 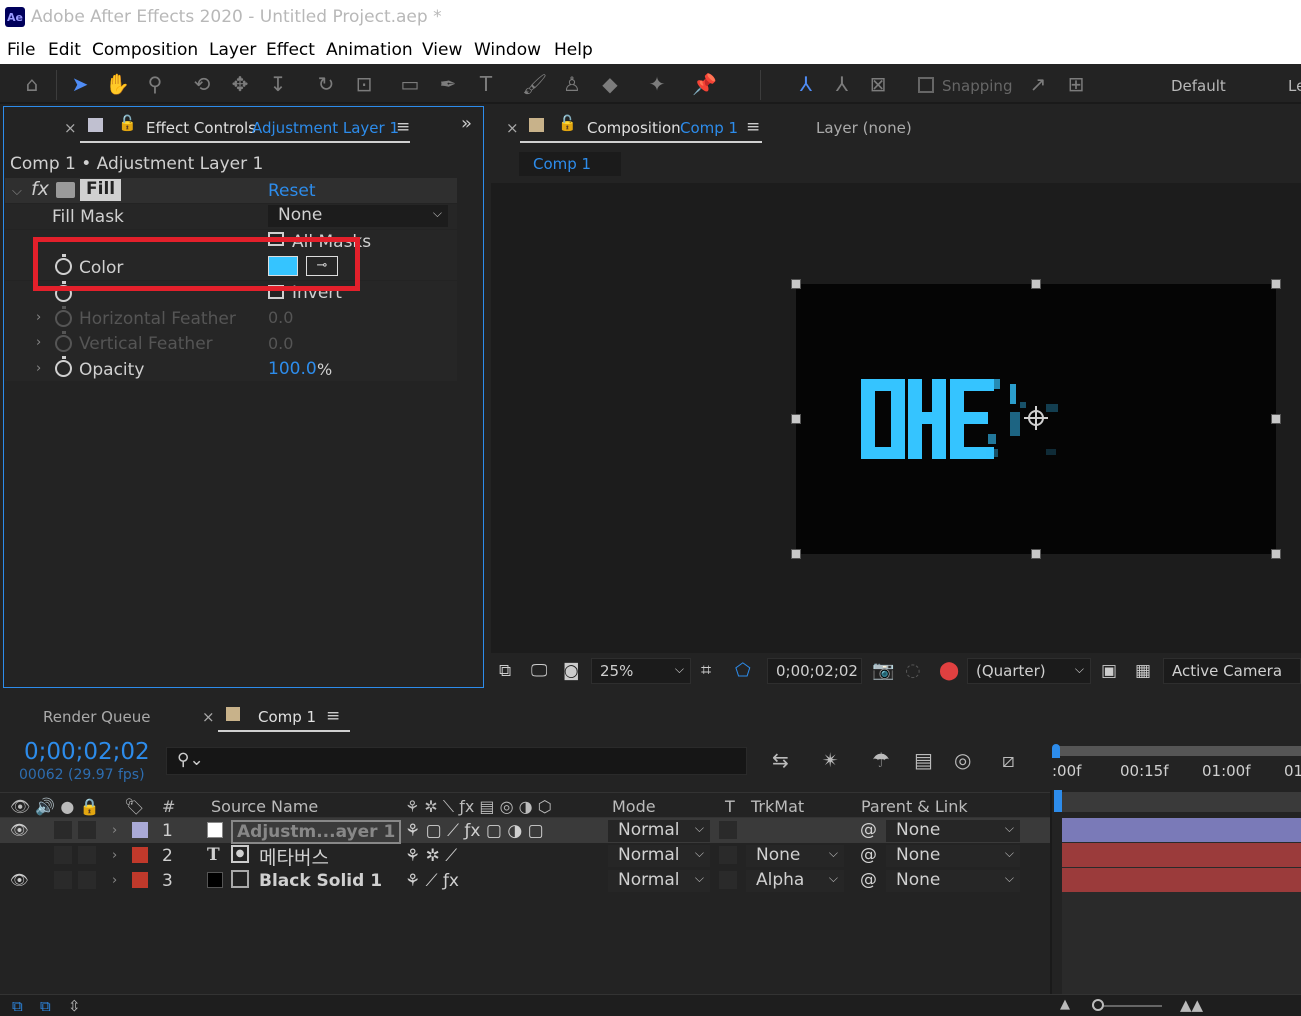 What do you see at coordinates (1036, 284) in the screenshot?
I see `transform-handle-top` at bounding box center [1036, 284].